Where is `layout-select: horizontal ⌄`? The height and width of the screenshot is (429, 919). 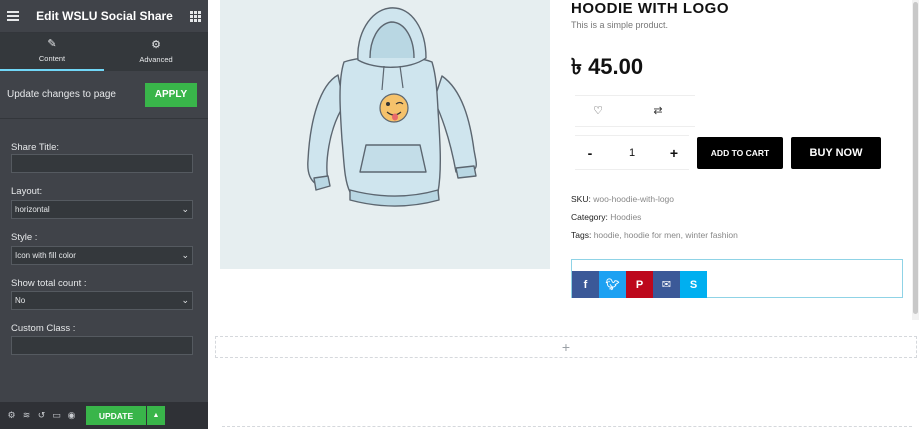
layout-select: horizontal ⌄ is located at coordinates (102, 209).